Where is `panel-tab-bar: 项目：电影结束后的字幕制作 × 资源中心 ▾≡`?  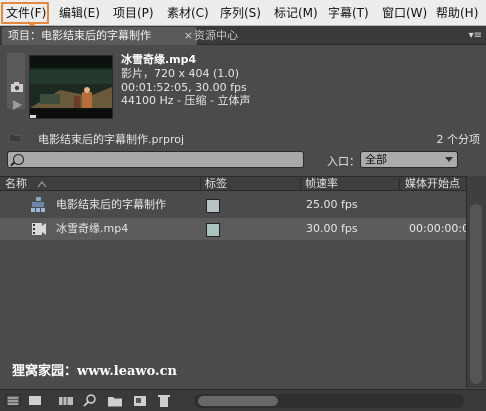
panel-tab-bar: 项目：电影结束后的字幕制作 × 资源中心 ▾≡ is located at coordinates (243, 35).